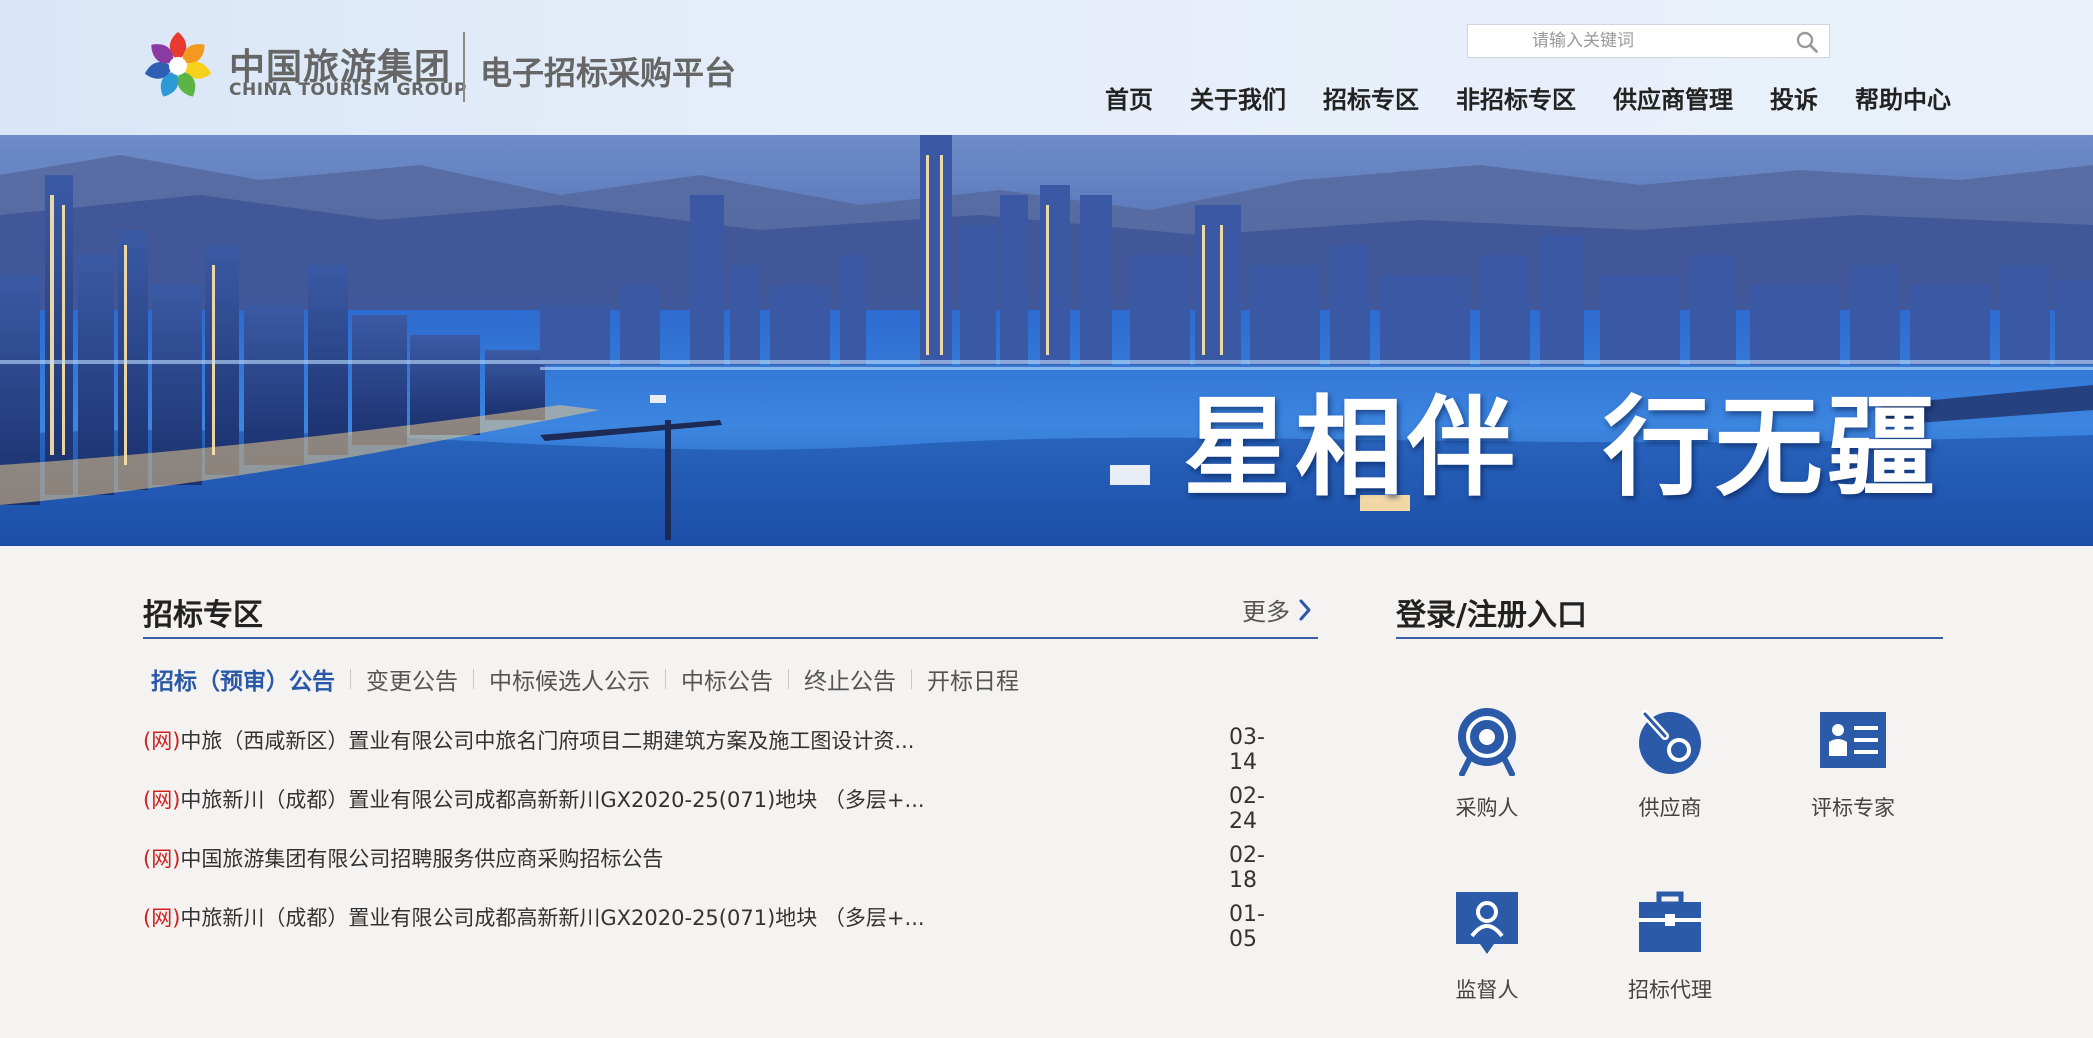 This screenshot has height=1038, width=2093. Describe the element at coordinates (1305, 609) in the screenshot. I see `chevron-right-icon` at that location.